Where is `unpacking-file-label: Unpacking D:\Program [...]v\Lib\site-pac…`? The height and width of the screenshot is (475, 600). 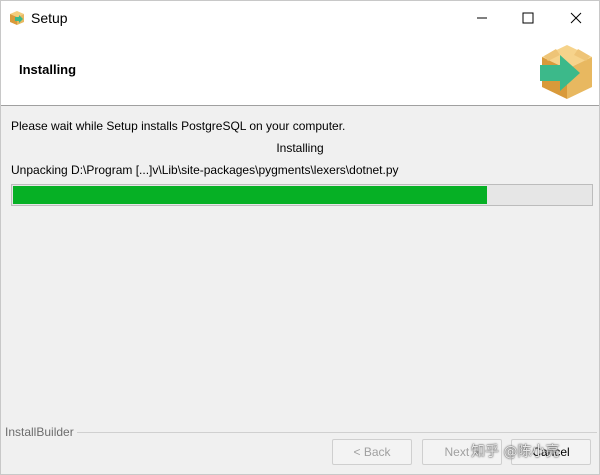 unpacking-file-label: Unpacking D:\Program [...]v\Lib\site-pac… is located at coordinates (205, 170).